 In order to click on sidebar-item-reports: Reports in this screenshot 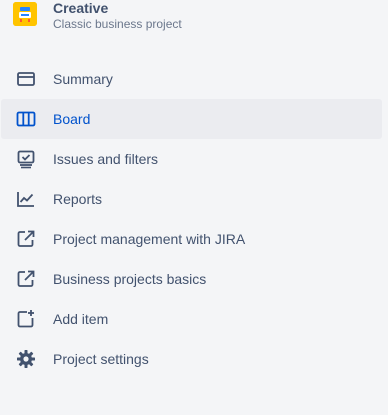, I will do `click(191, 199)`.